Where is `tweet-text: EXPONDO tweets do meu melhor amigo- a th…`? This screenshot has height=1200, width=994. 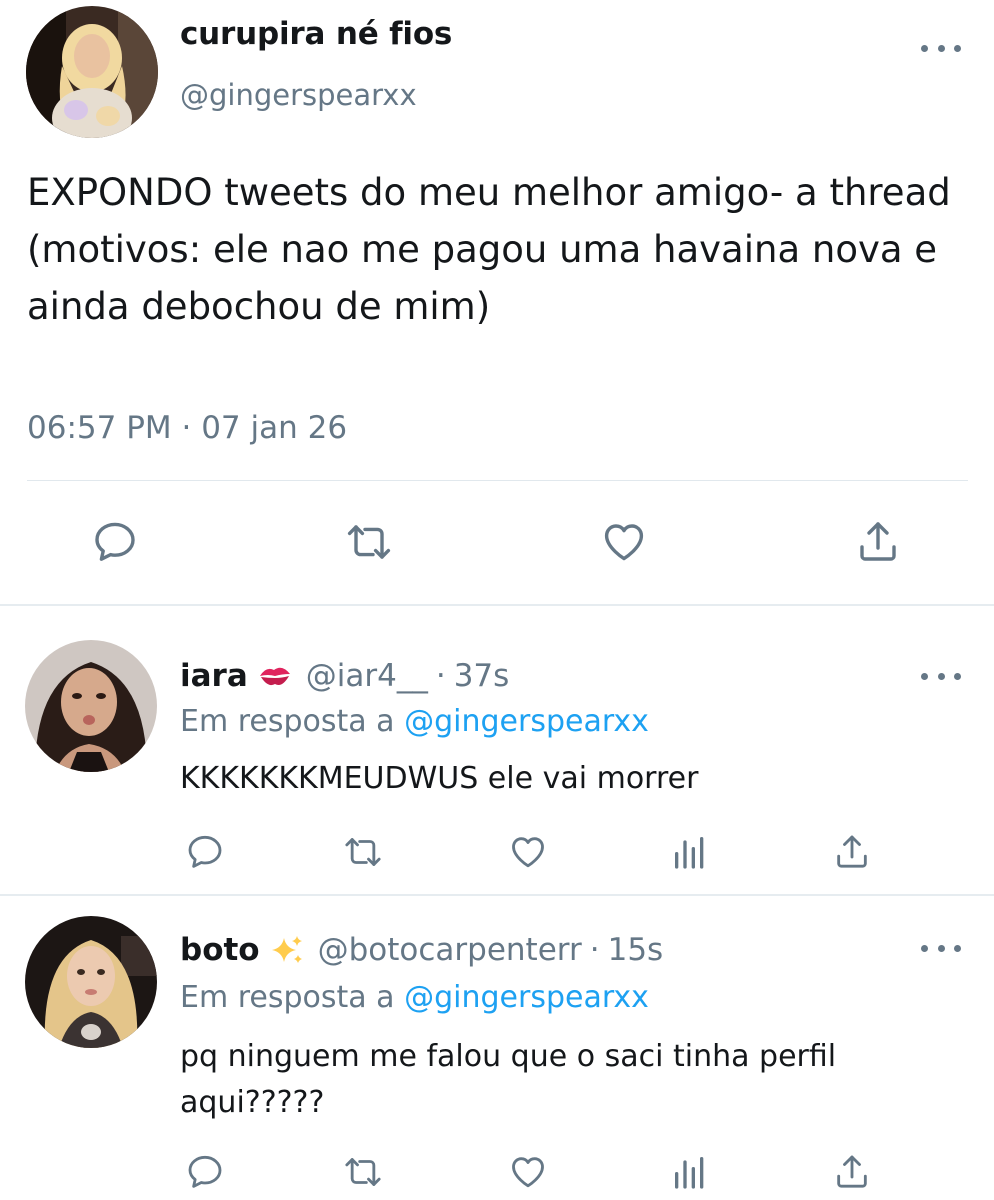 tweet-text: EXPONDO tweets do meu melhor amigo- a th… is located at coordinates (489, 249).